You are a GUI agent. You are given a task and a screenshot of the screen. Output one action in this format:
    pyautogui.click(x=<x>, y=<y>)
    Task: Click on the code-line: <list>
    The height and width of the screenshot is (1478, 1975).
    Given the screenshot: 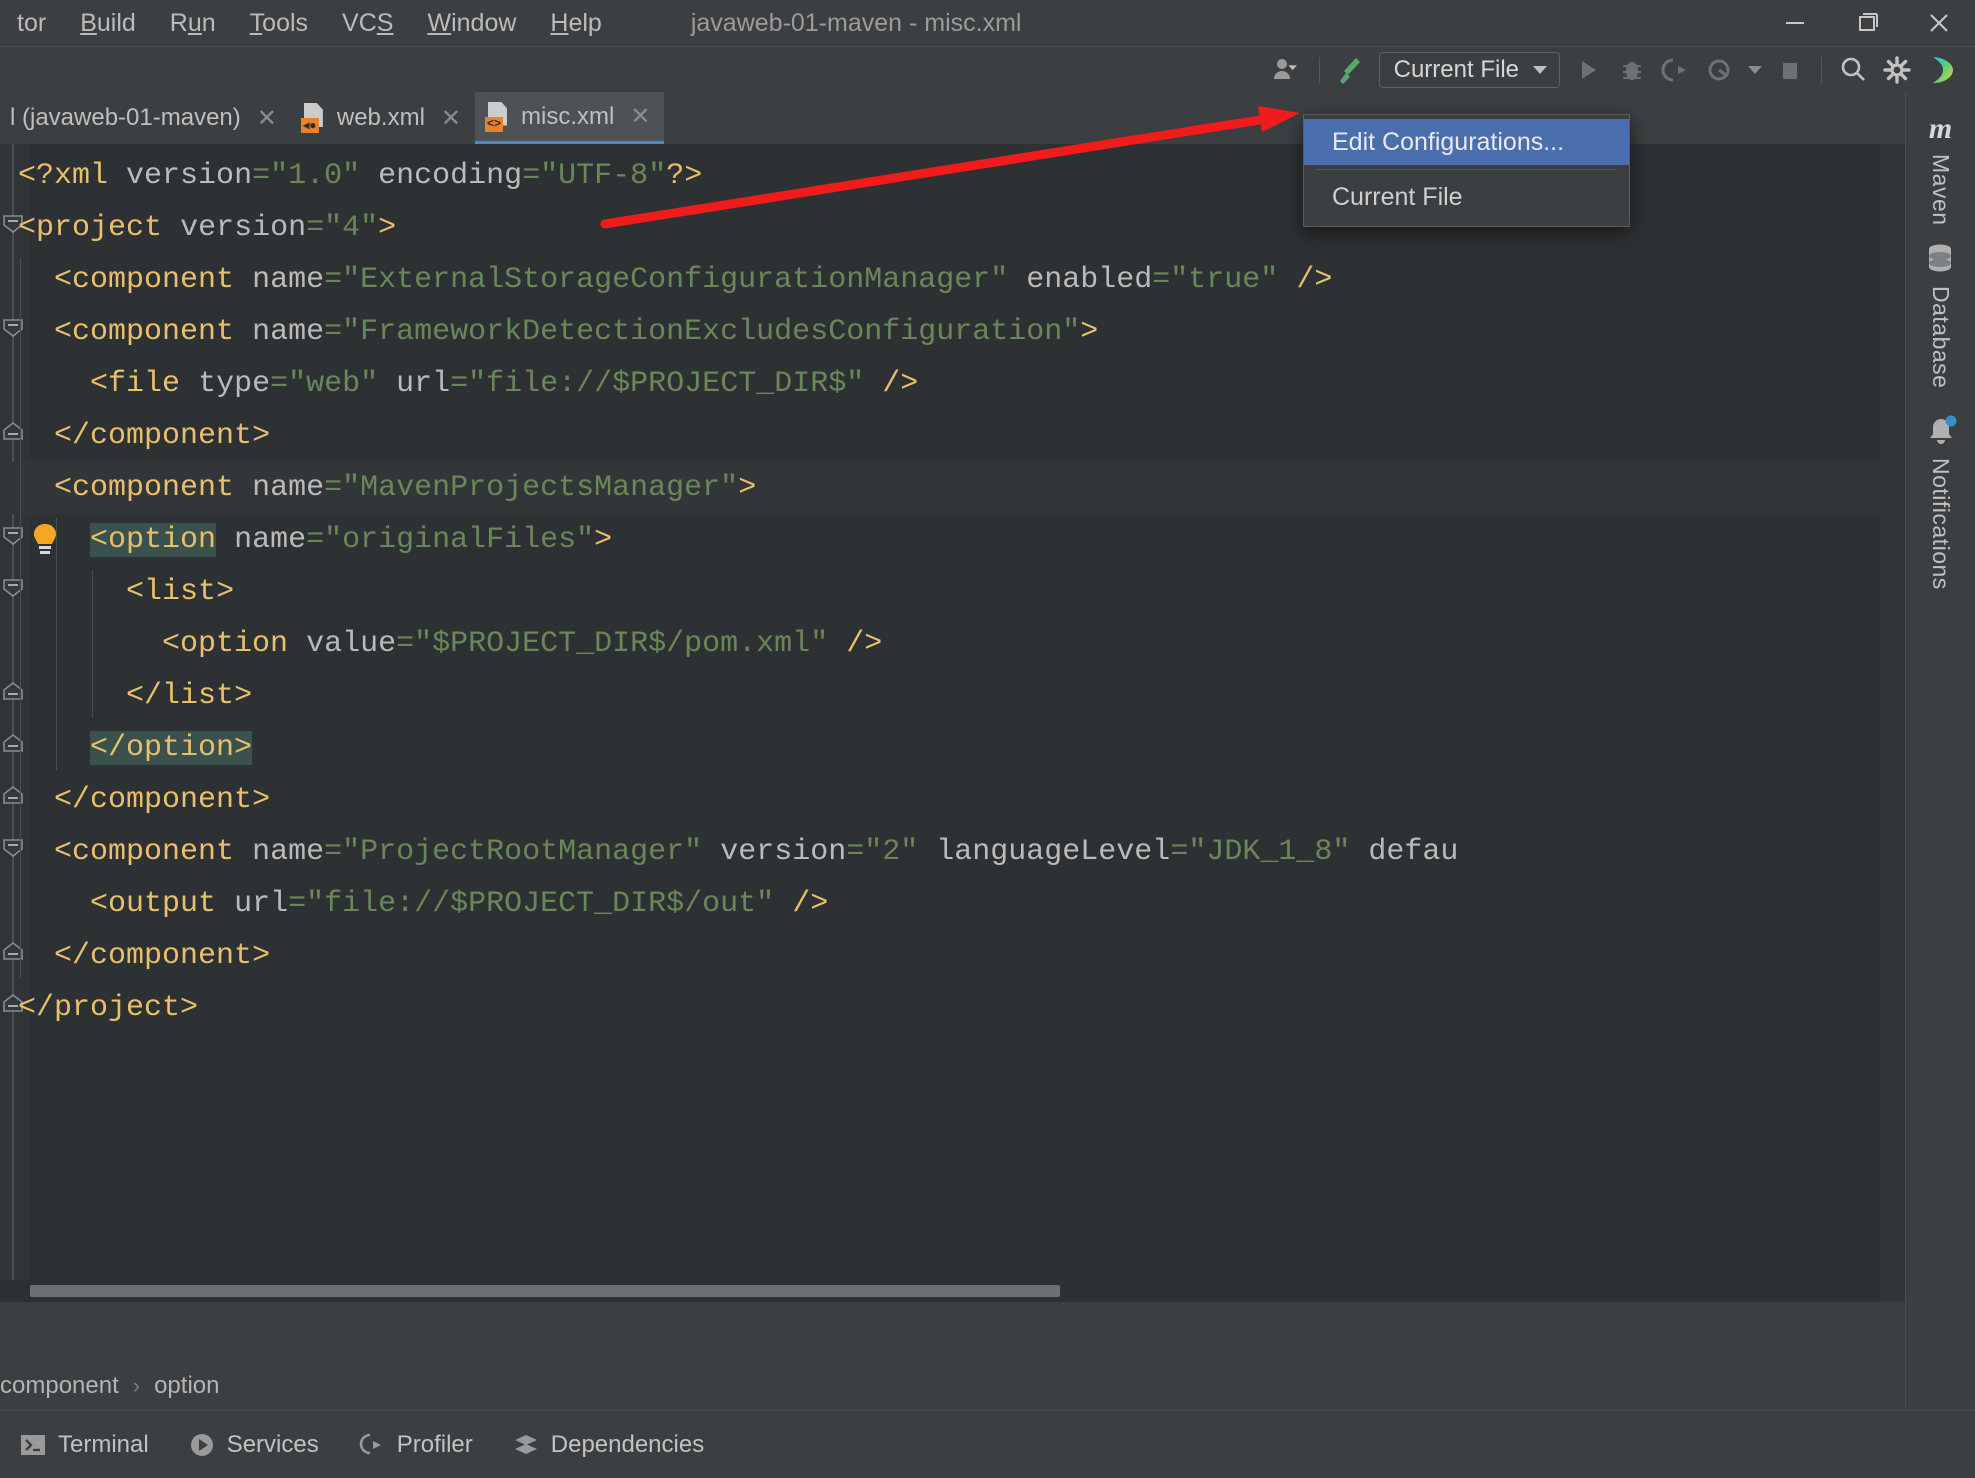 What is the action you would take?
    pyautogui.click(x=953, y=592)
    